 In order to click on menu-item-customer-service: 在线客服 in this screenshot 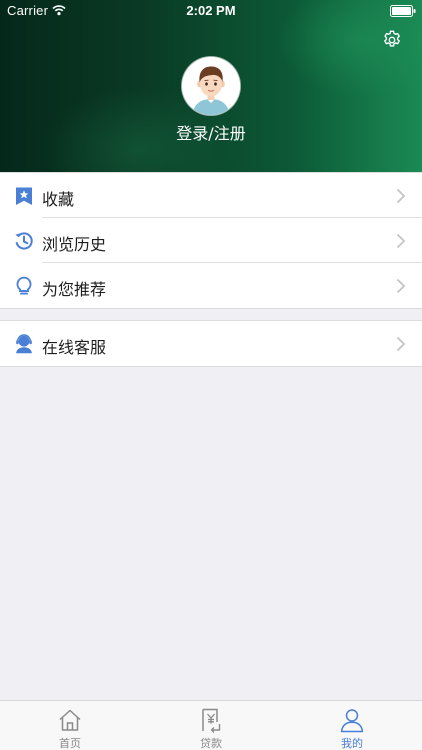, I will do `click(211, 343)`.